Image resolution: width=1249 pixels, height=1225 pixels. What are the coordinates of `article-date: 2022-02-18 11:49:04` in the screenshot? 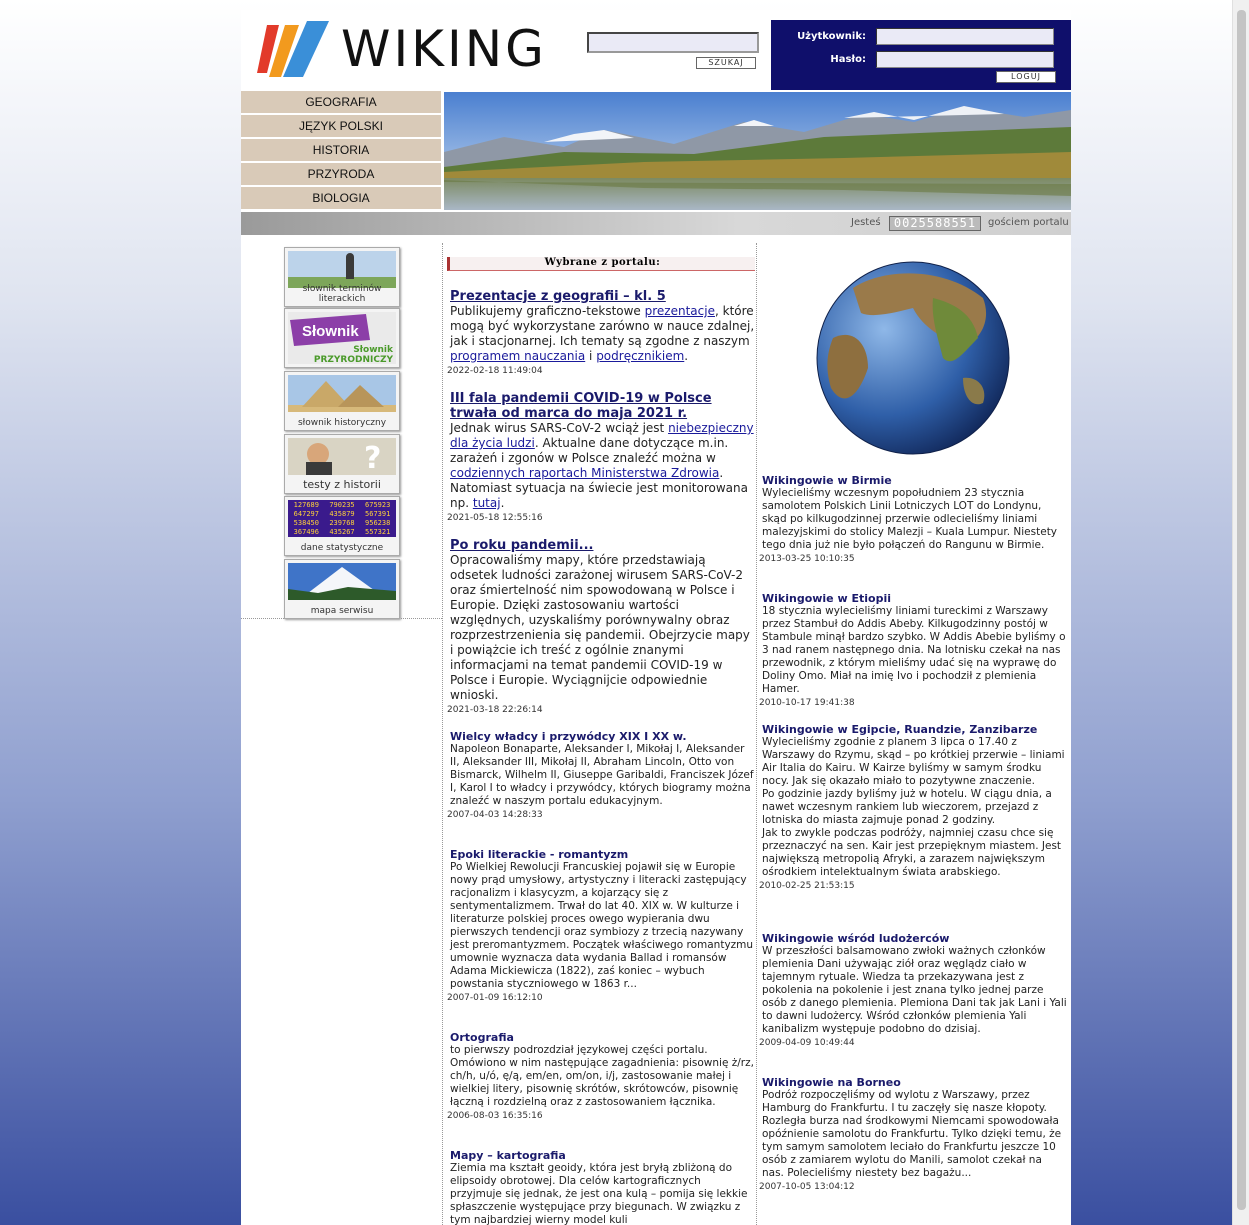 It's located at (495, 371).